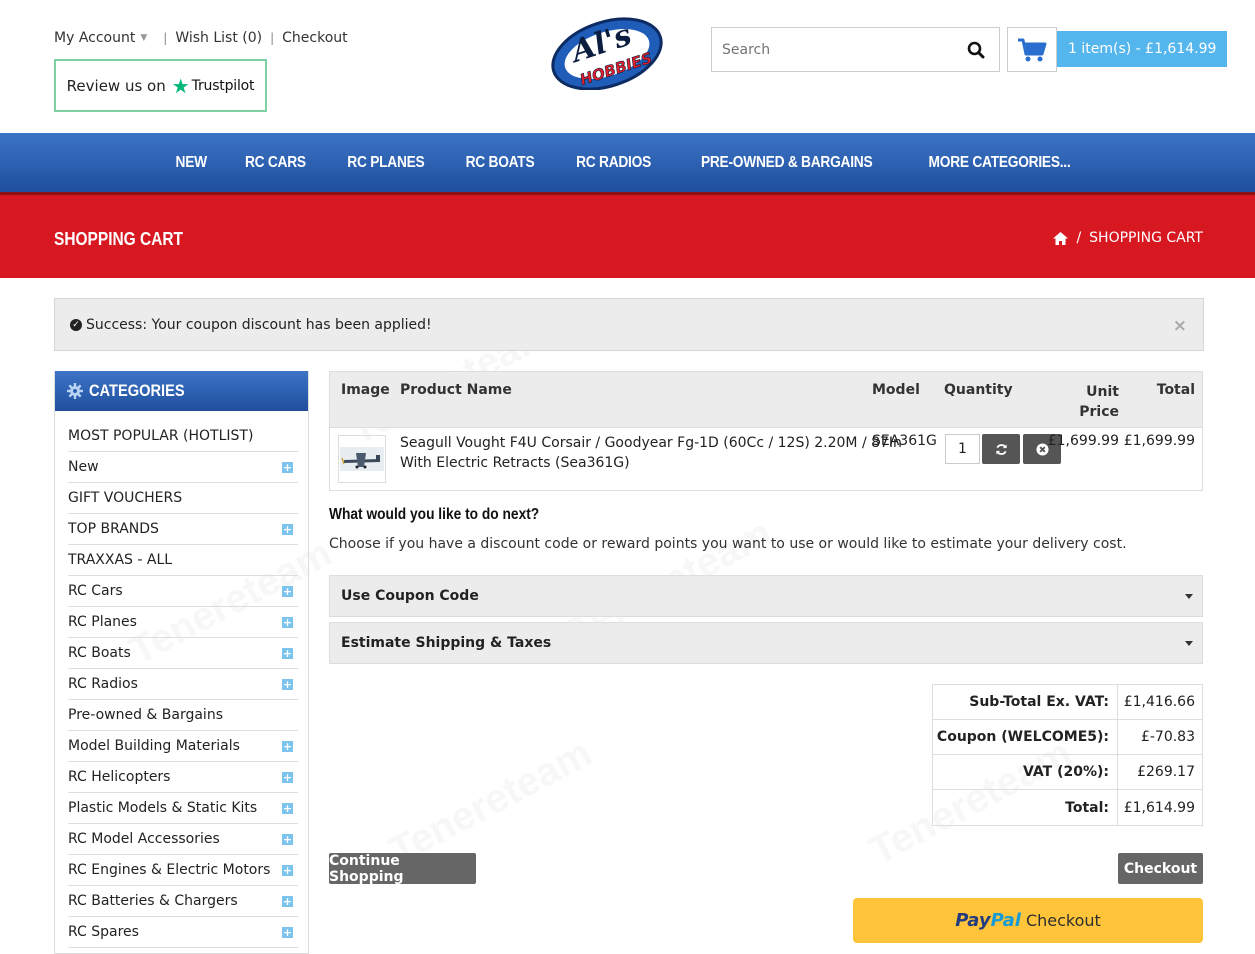 The image size is (1255, 954). I want to click on sidebar-item-label: TOP BRANDS, so click(113, 529).